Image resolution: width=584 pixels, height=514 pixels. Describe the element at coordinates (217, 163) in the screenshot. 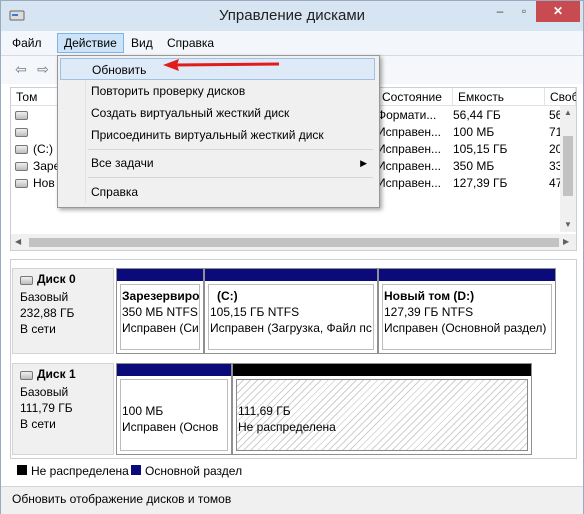

I see `menu-item-all-tasks: Все задачи ▶` at that location.